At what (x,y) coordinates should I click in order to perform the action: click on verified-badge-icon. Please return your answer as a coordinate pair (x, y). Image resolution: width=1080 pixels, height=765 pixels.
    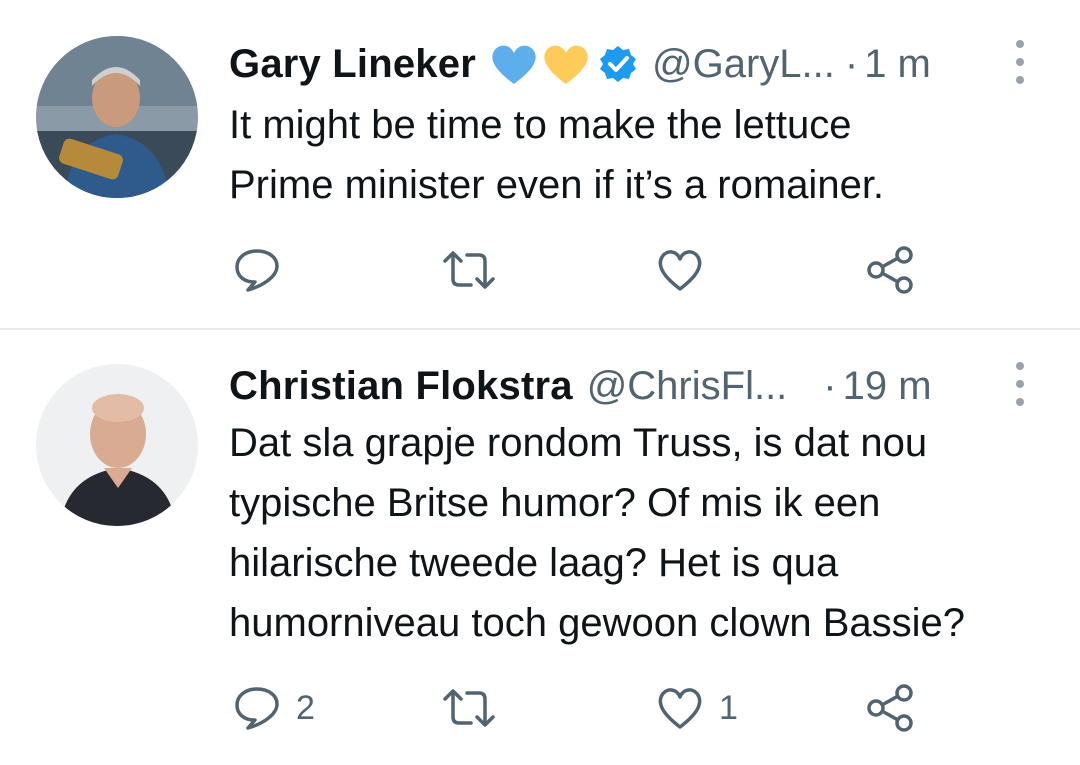
    Looking at the image, I should click on (618, 64).